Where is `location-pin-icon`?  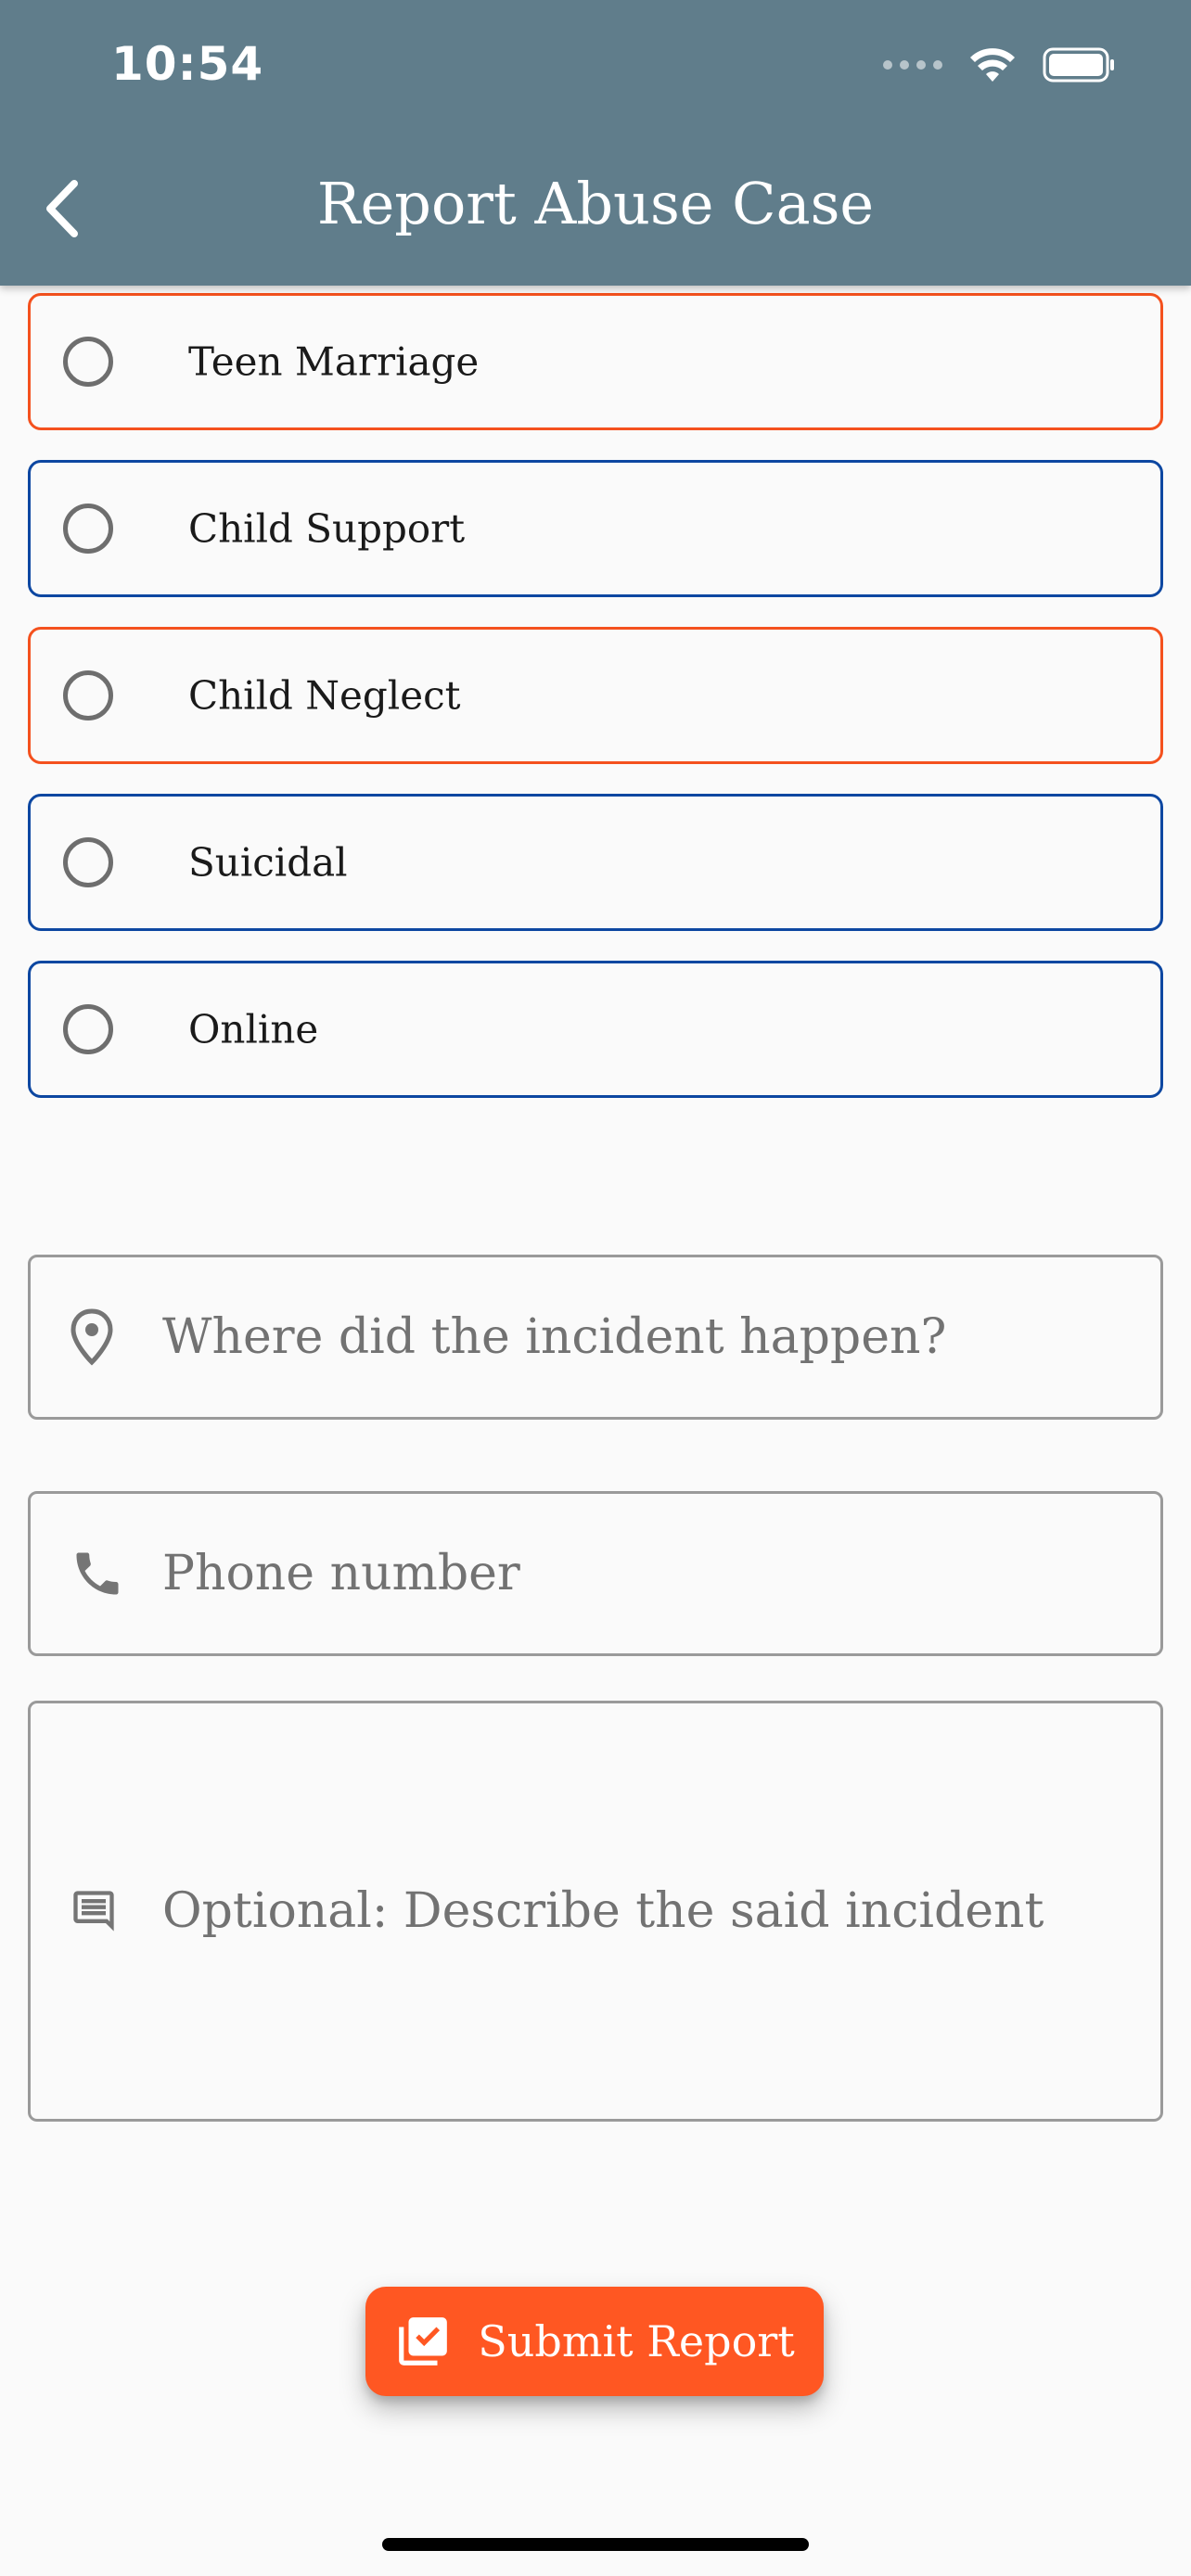 location-pin-icon is located at coordinates (92, 1337).